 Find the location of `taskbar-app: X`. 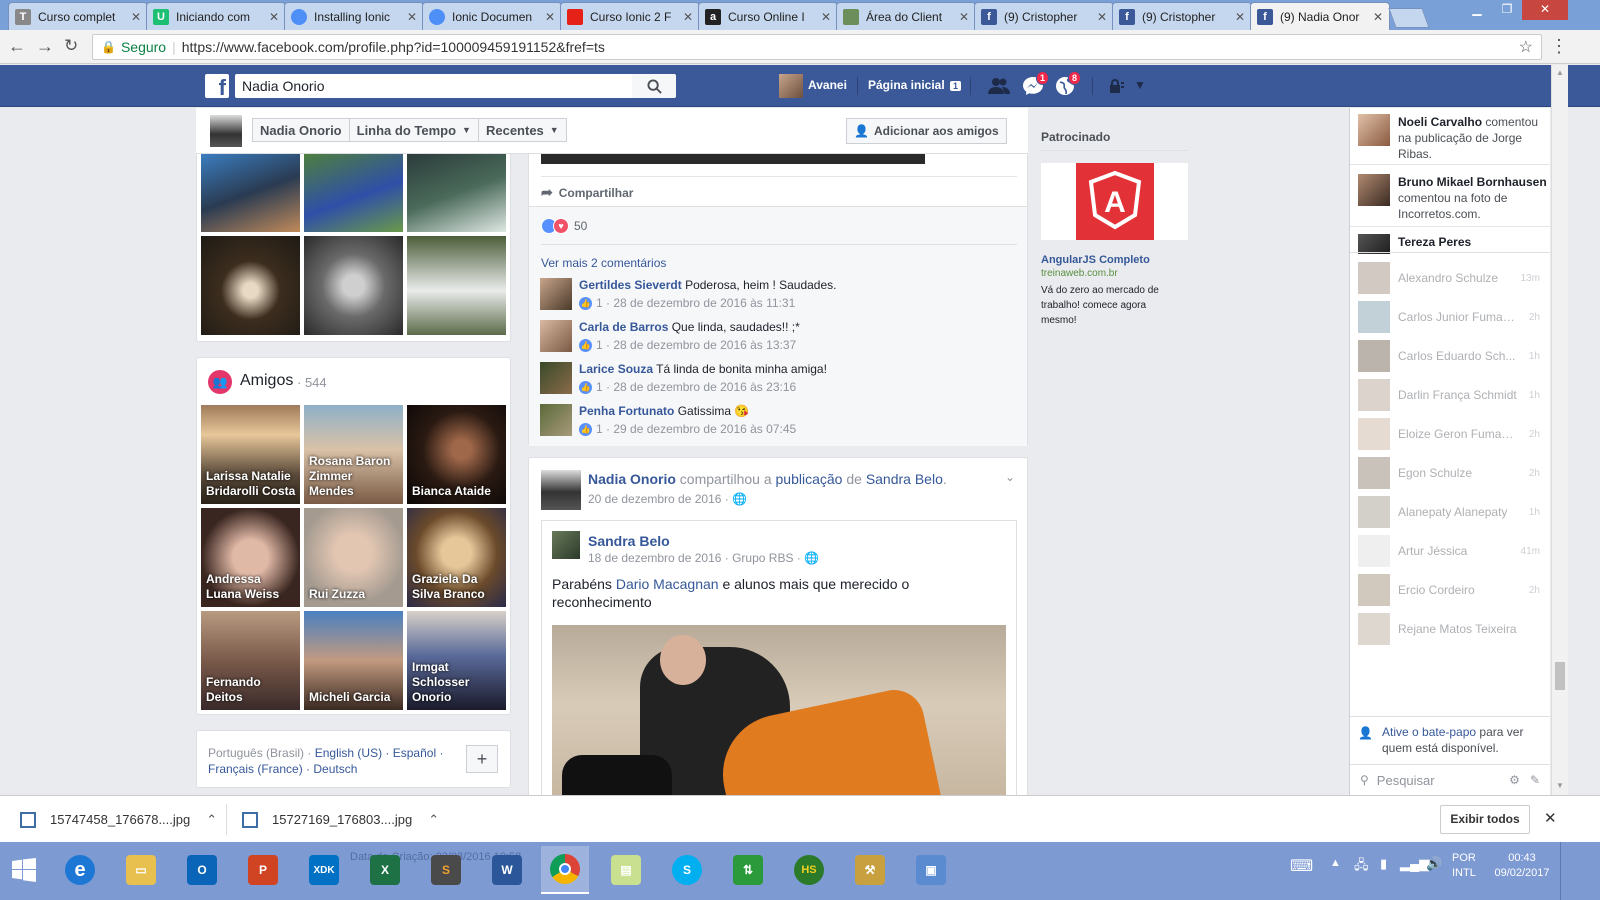

taskbar-app: X is located at coordinates (385, 870).